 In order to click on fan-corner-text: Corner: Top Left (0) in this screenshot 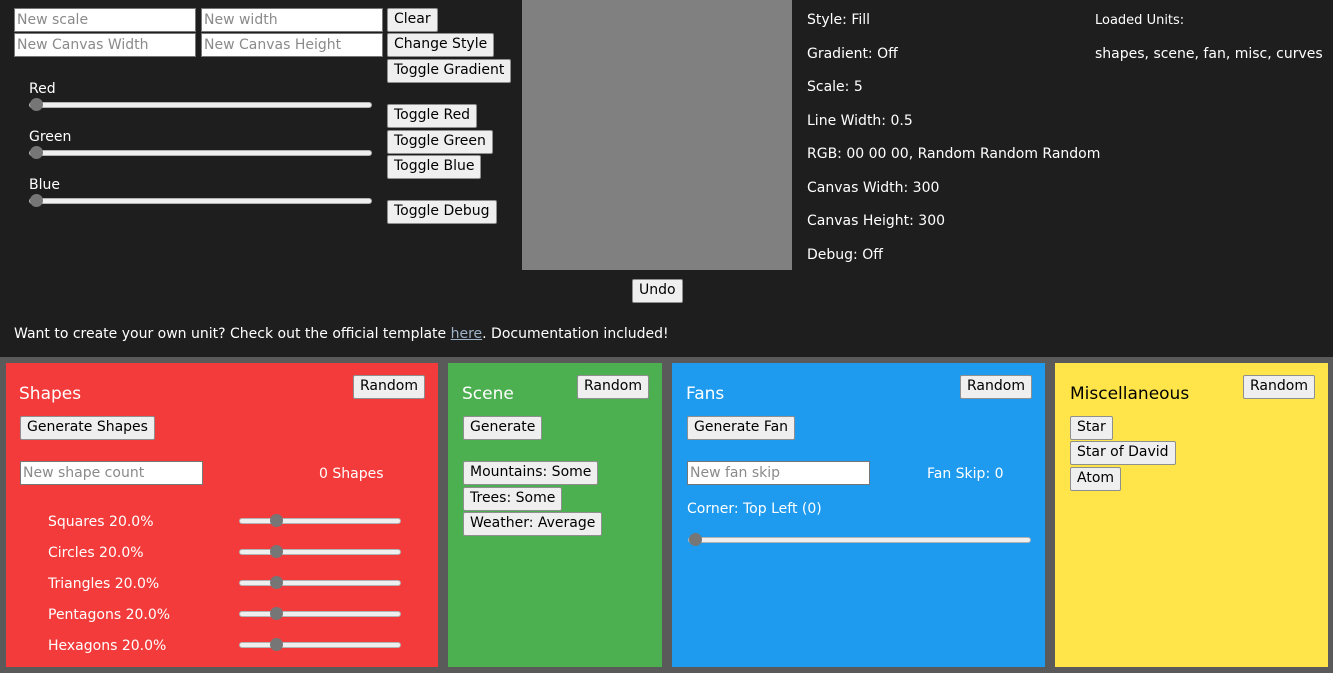, I will do `click(754, 509)`.